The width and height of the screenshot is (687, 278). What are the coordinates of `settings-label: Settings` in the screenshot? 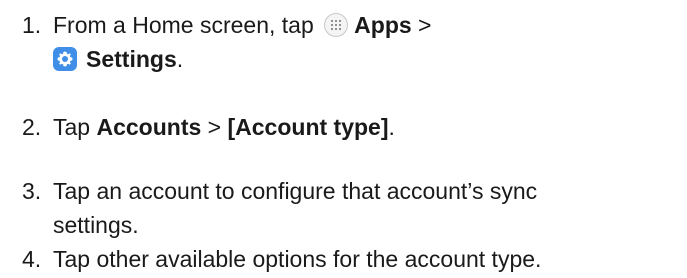 It's located at (131, 59).